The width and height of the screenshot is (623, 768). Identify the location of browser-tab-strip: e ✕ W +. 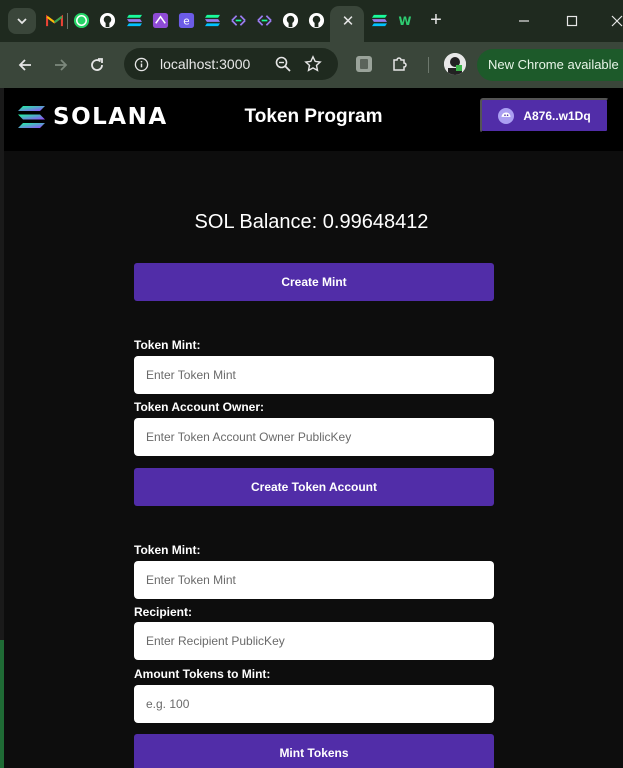
(311, 21).